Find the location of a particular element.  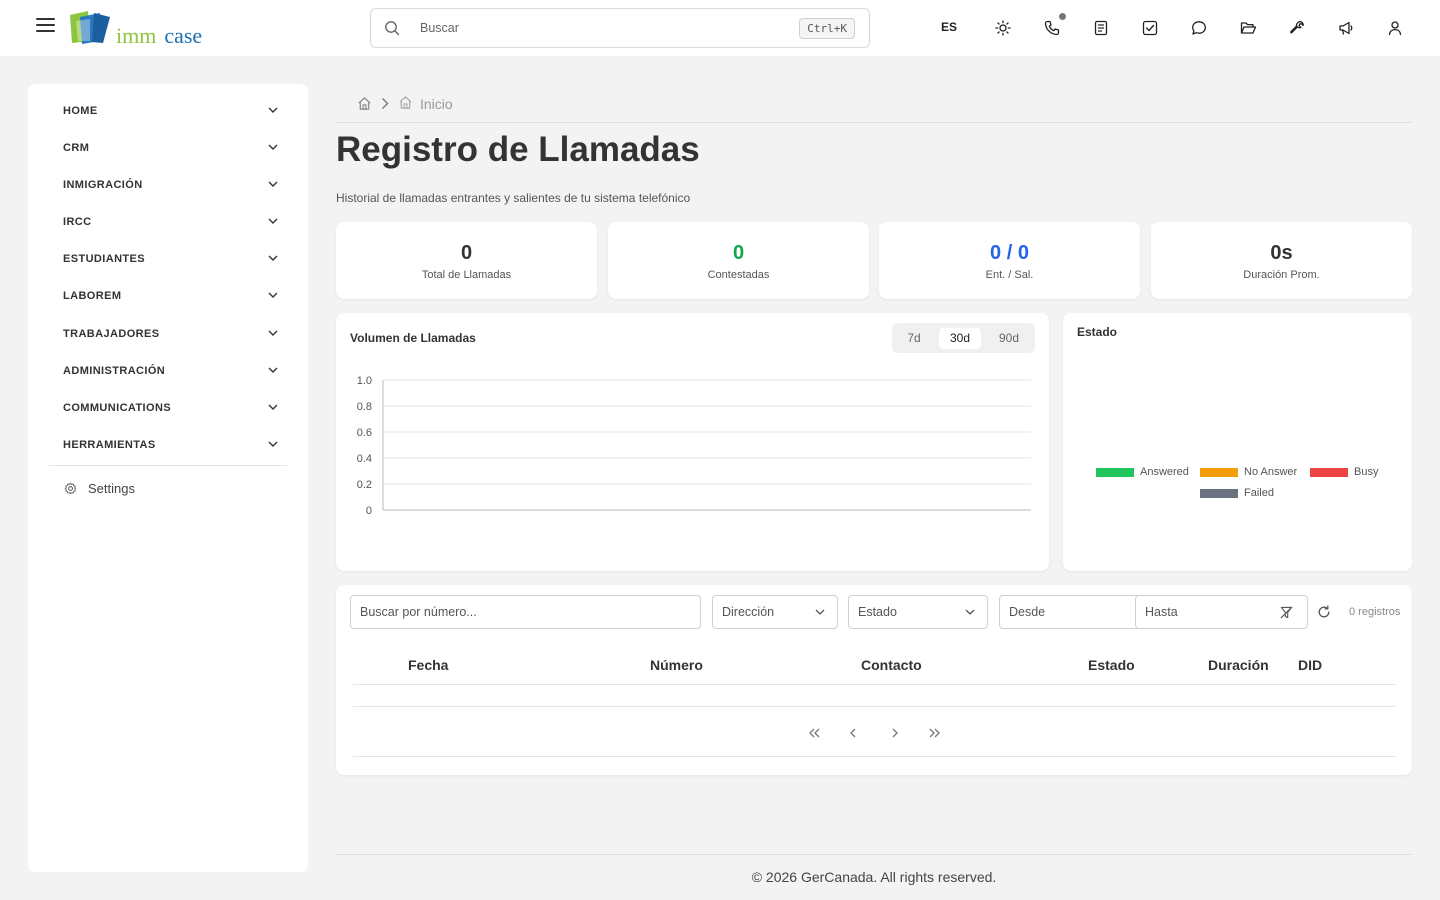

sidebar-item-label: TRABAJADORES is located at coordinates (111, 334).